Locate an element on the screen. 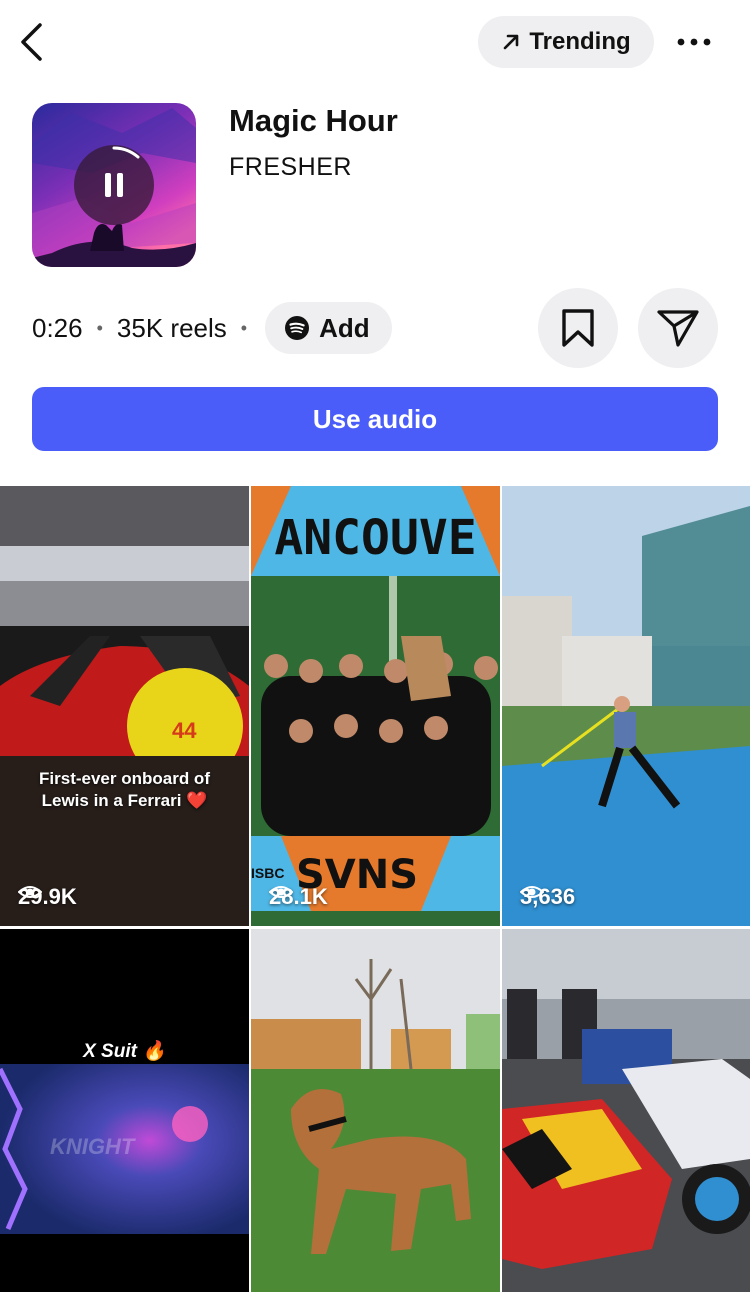 Image resolution: width=750 pixels, height=1292 pixels. reel-thumbnail: 3,636 is located at coordinates (626, 706).